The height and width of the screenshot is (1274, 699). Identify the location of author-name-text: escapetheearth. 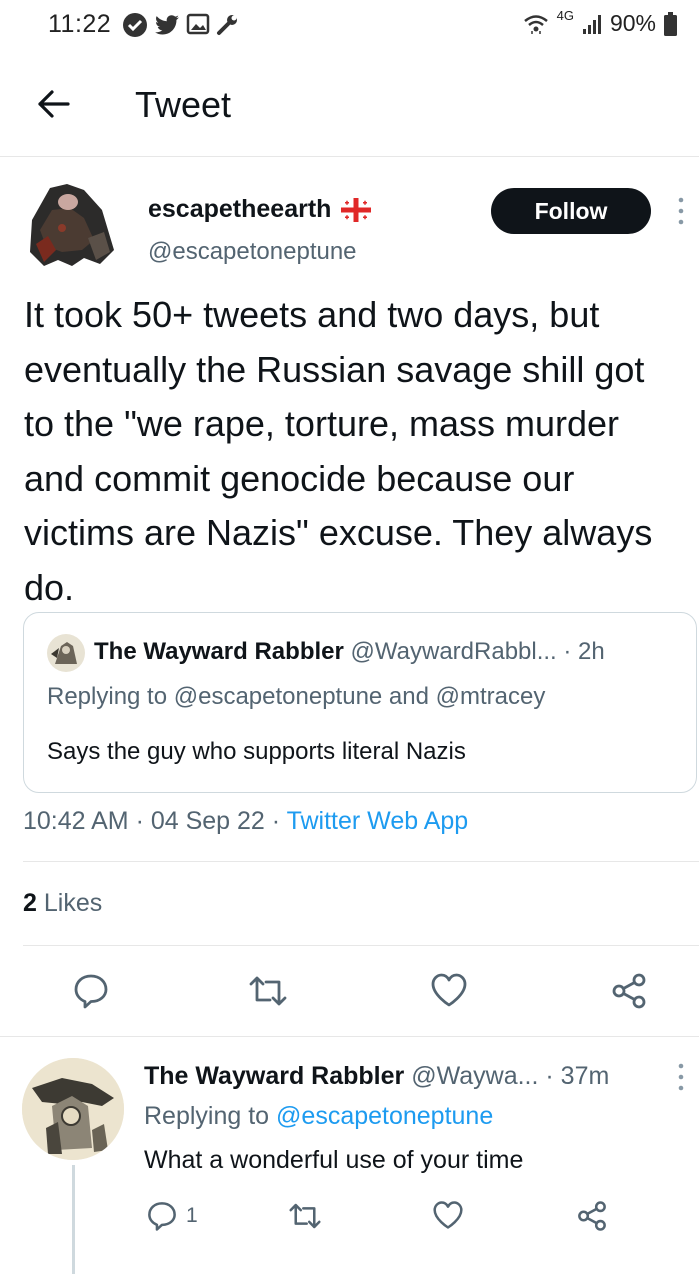
(240, 209).